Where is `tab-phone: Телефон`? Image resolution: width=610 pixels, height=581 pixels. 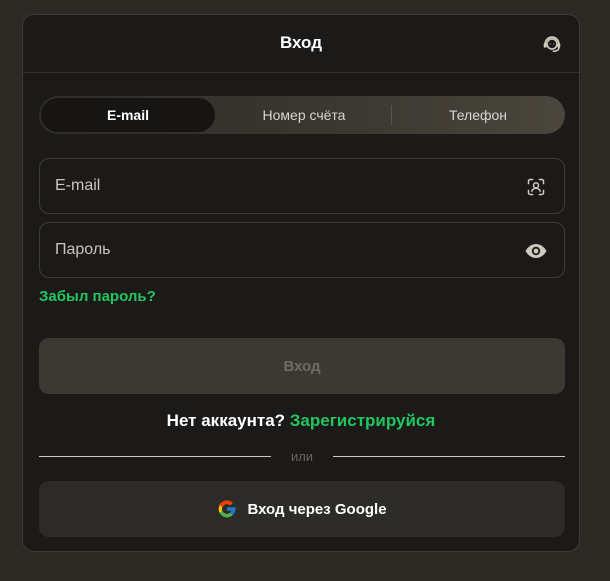 tab-phone: Телефон is located at coordinates (478, 115).